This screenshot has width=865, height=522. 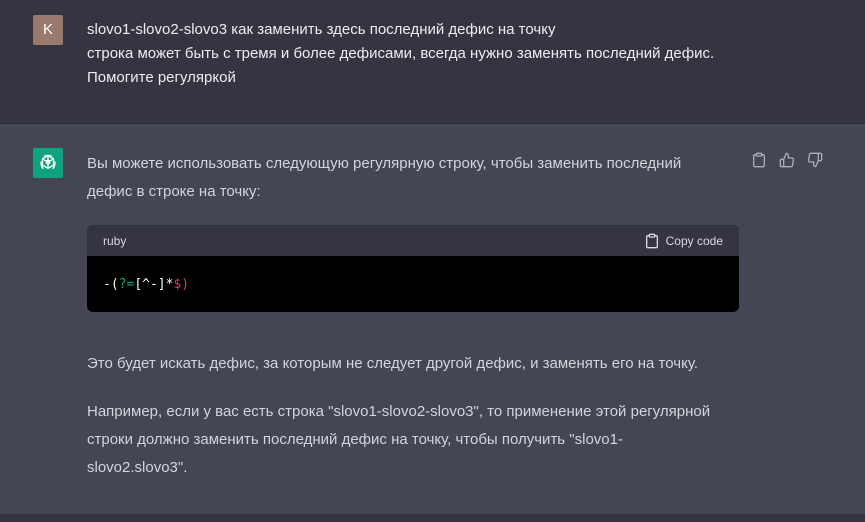 I want to click on code-token: ), so click(x=185, y=284).